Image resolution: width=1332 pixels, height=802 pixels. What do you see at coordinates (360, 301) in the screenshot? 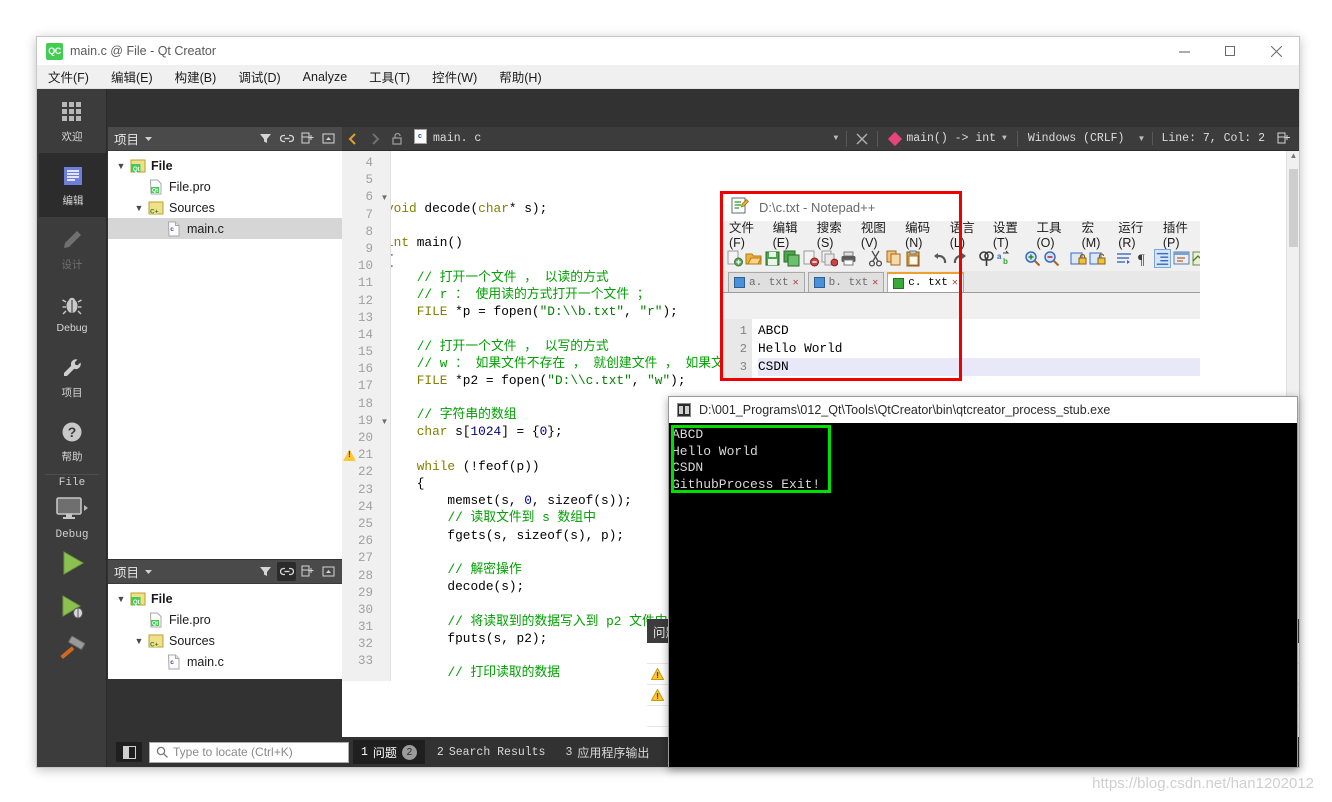
I see `line-number: 12` at bounding box center [360, 301].